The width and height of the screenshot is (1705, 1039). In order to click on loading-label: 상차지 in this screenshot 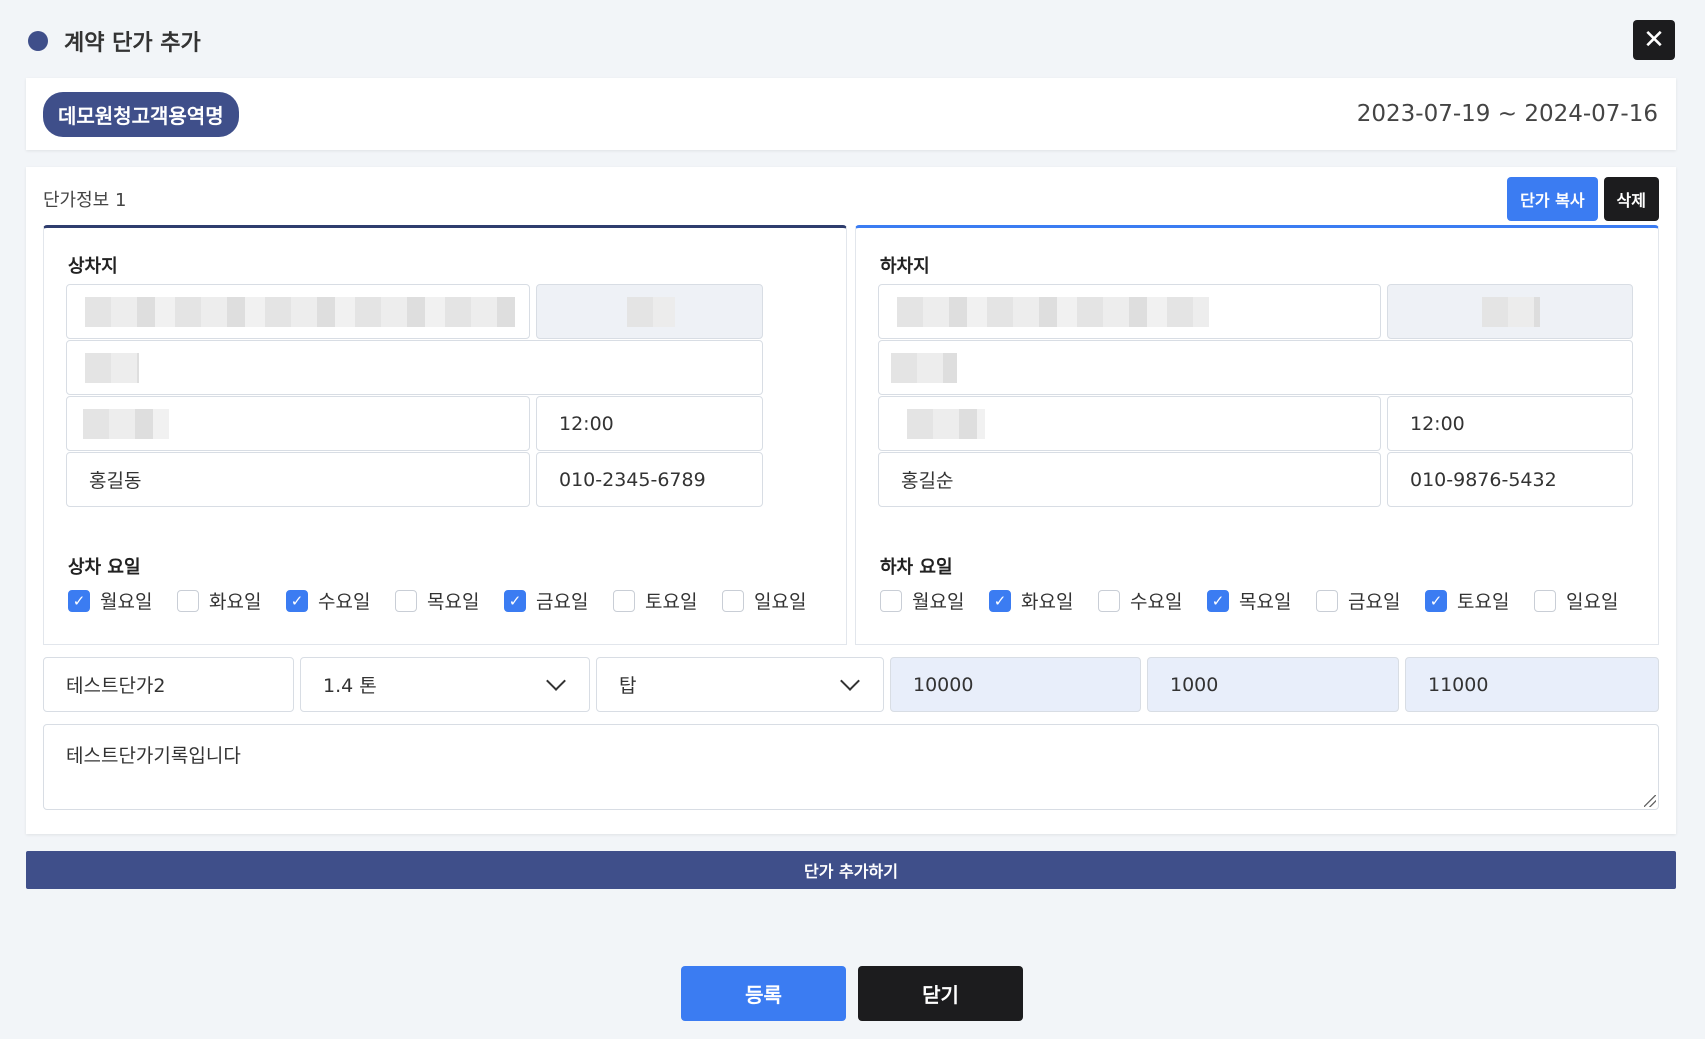, I will do `click(93, 266)`.